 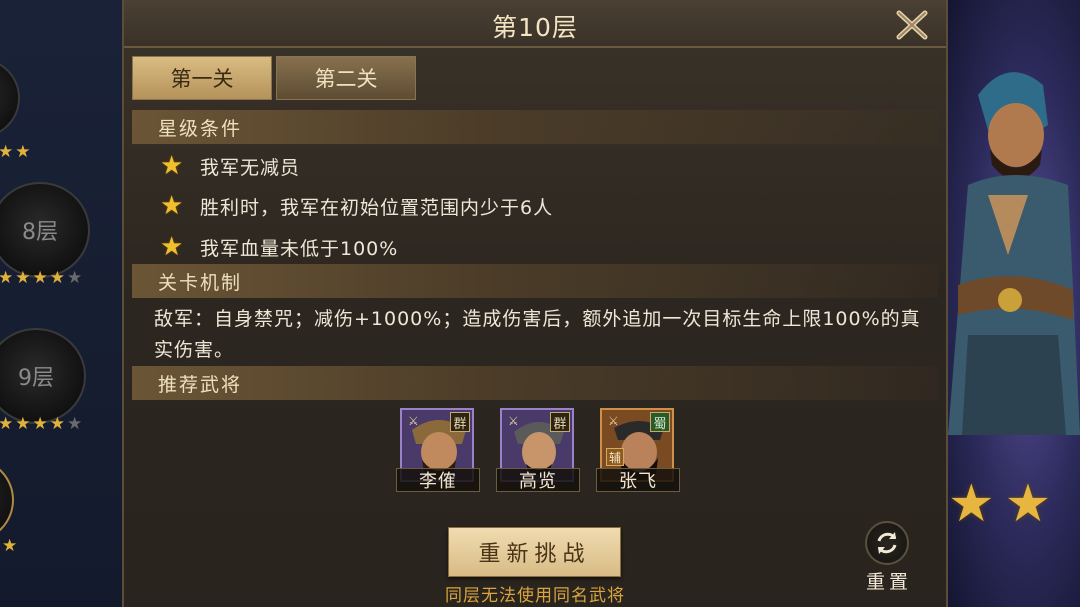 What do you see at coordinates (535, 383) in the screenshot?
I see `recommended-heroes-heading: 推荐武将` at bounding box center [535, 383].